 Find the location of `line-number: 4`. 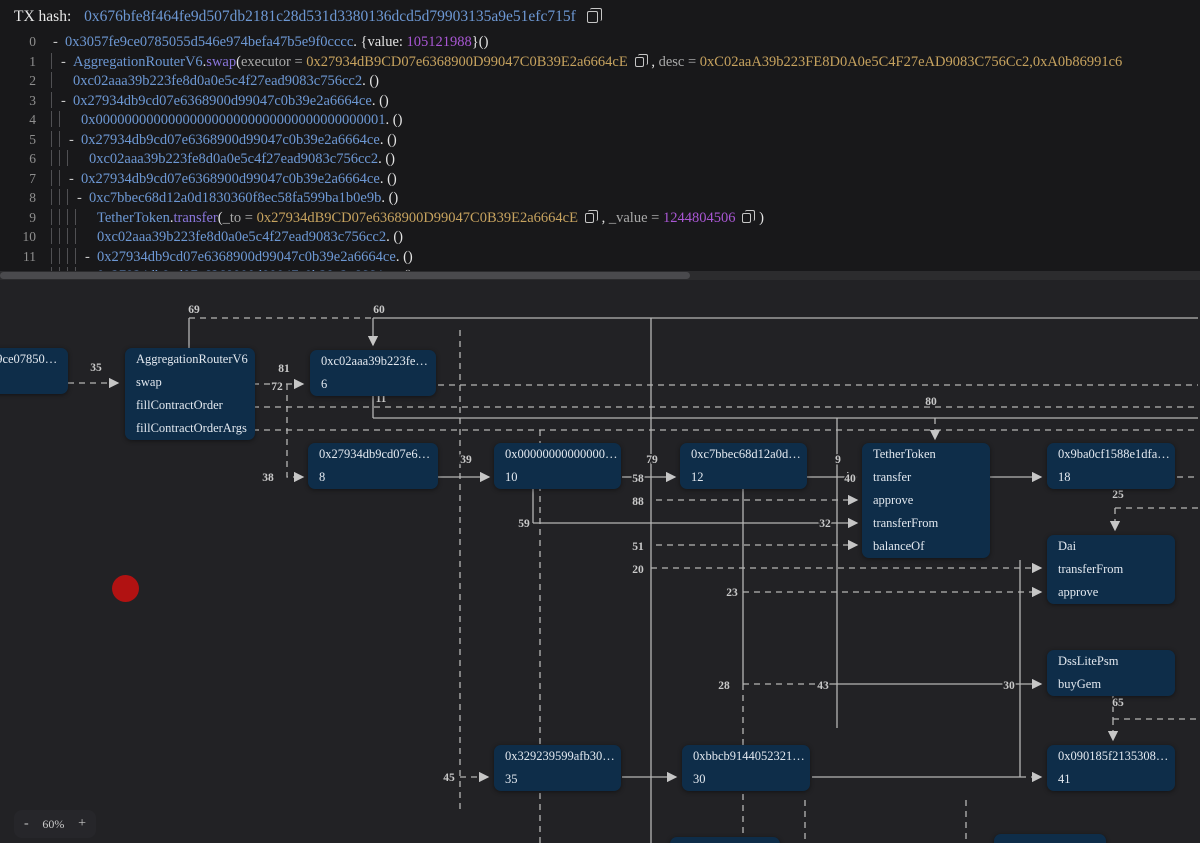

line-number: 4 is located at coordinates (32, 119).